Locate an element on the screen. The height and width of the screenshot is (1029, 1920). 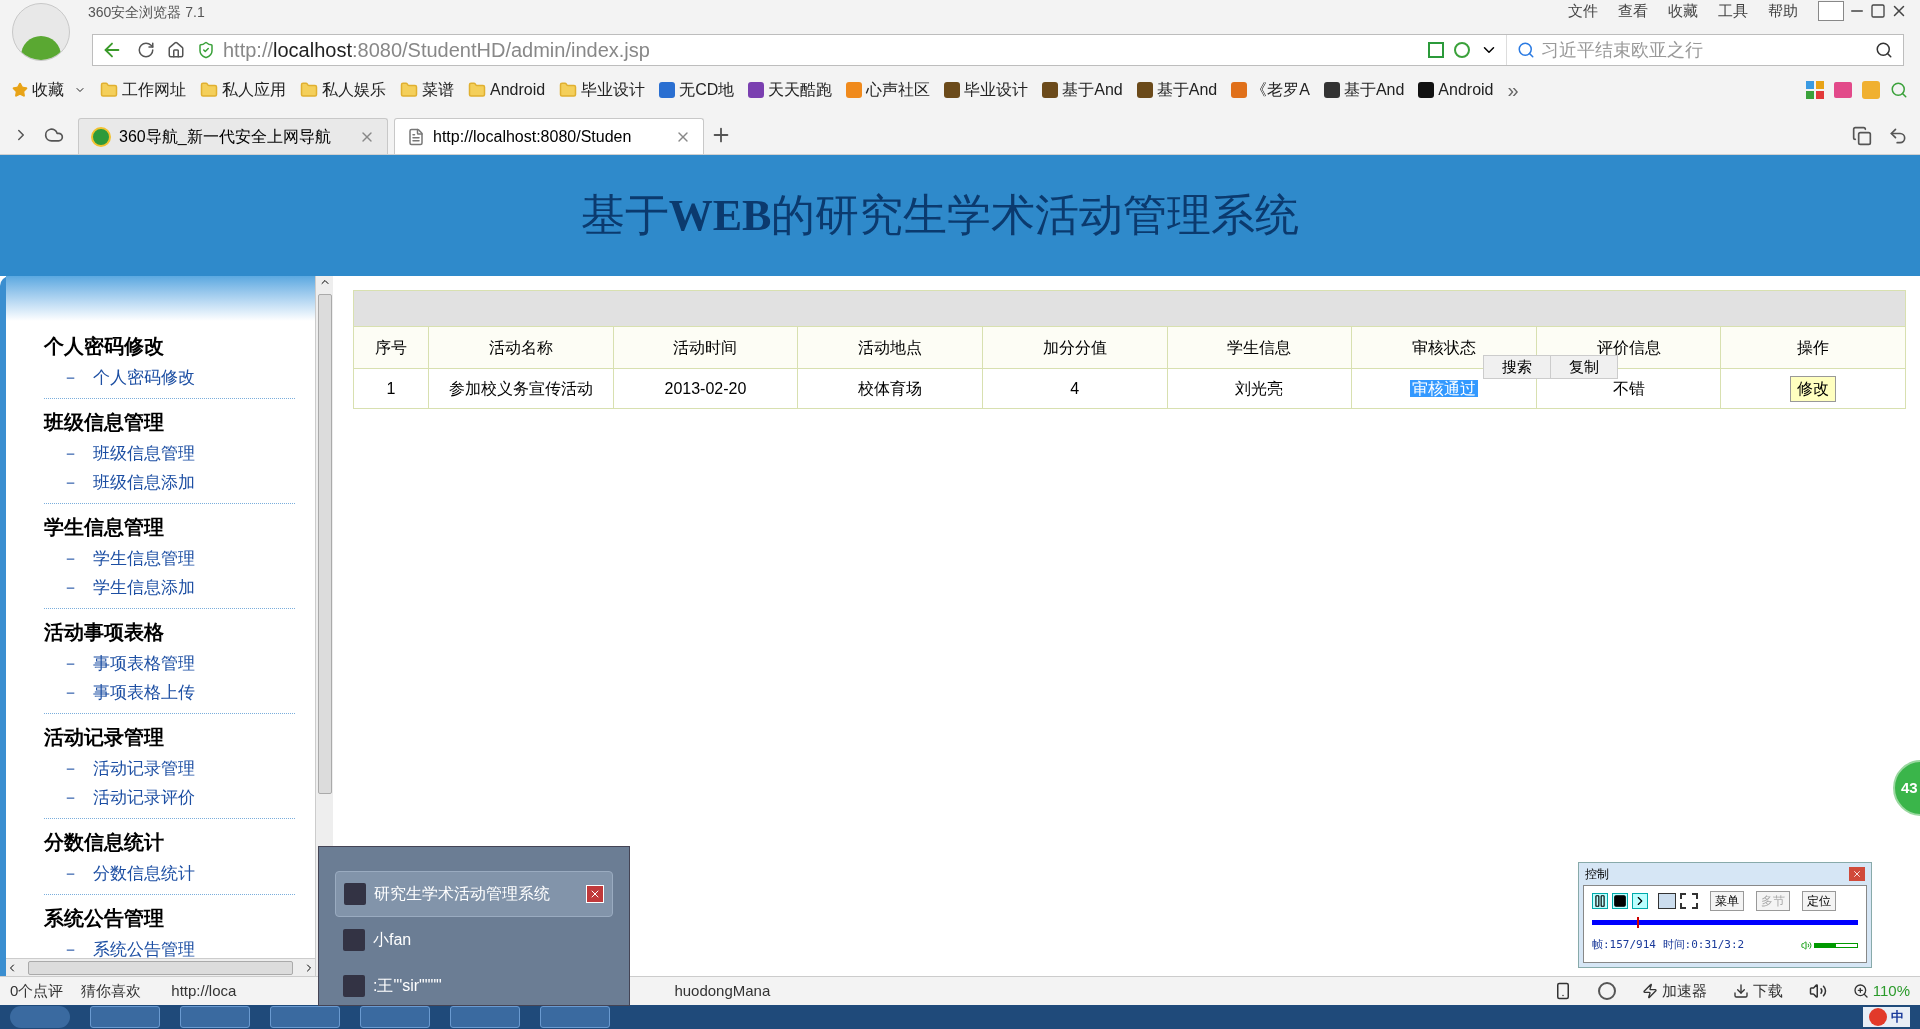
fullscreen-icon is located at coordinates (1689, 901).